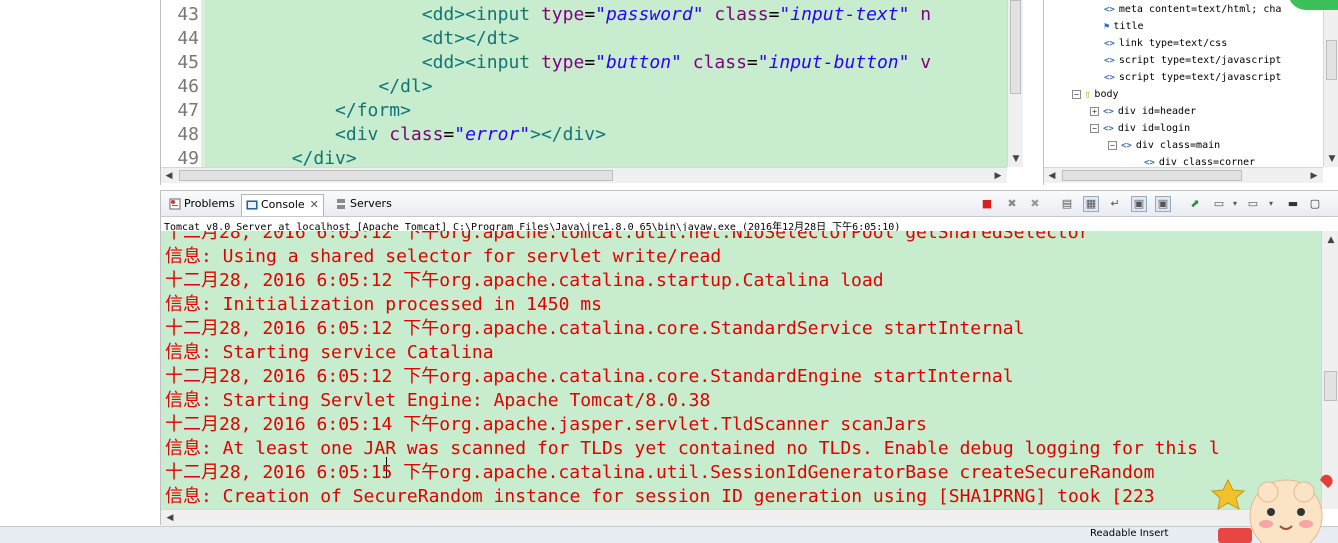 The height and width of the screenshot is (543, 1338). I want to click on code-line: <div class="error"></div>, so click(405, 135).